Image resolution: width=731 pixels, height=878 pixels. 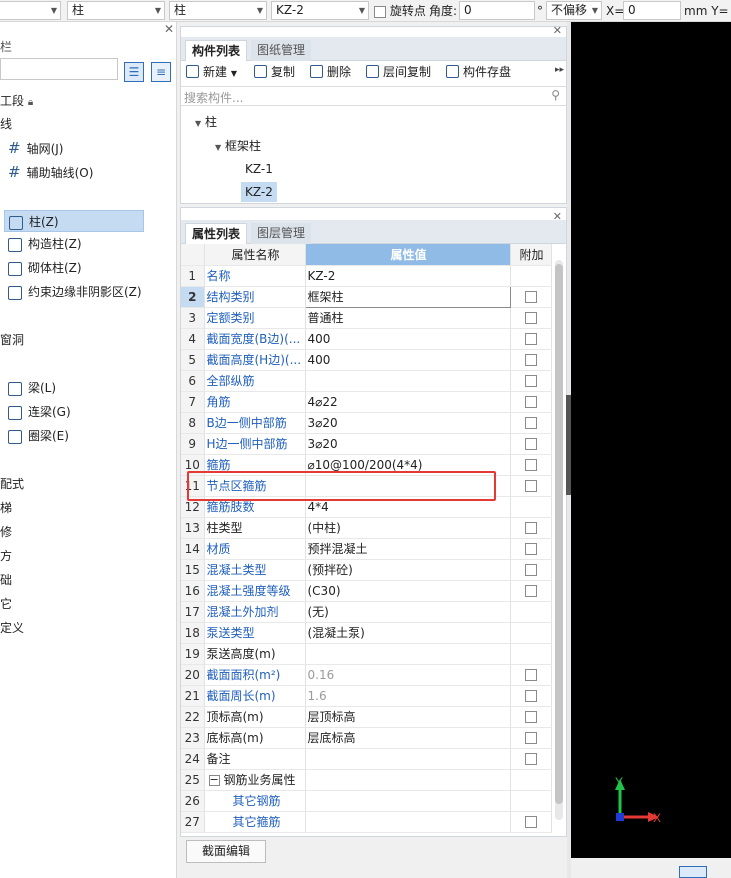 What do you see at coordinates (559, 534) in the screenshot?
I see `scrollbar-thumb` at bounding box center [559, 534].